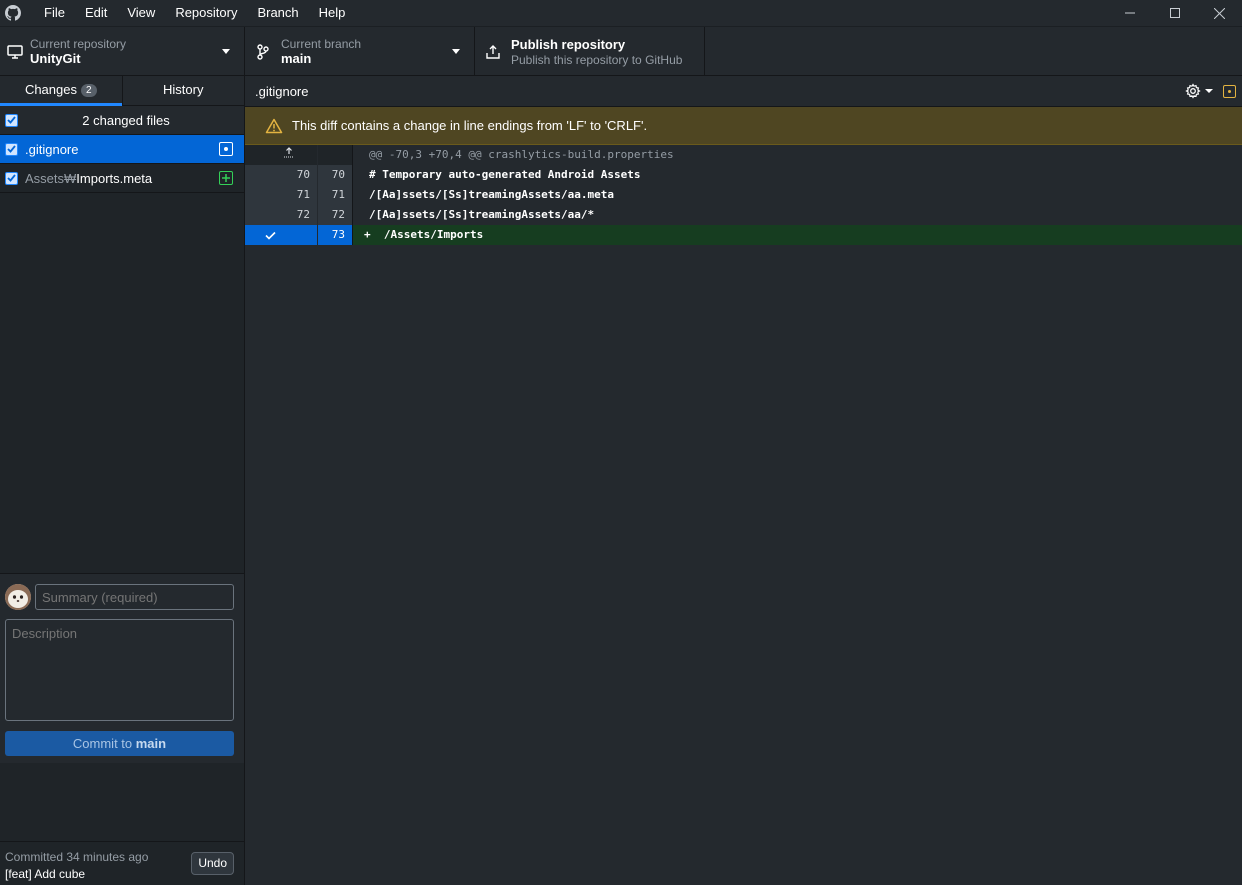 The width and height of the screenshot is (1242, 885). Describe the element at coordinates (482, 214) in the screenshot. I see `line-text: /[Aa]ssets/[Ss]treamingAssets/aa/*` at that location.